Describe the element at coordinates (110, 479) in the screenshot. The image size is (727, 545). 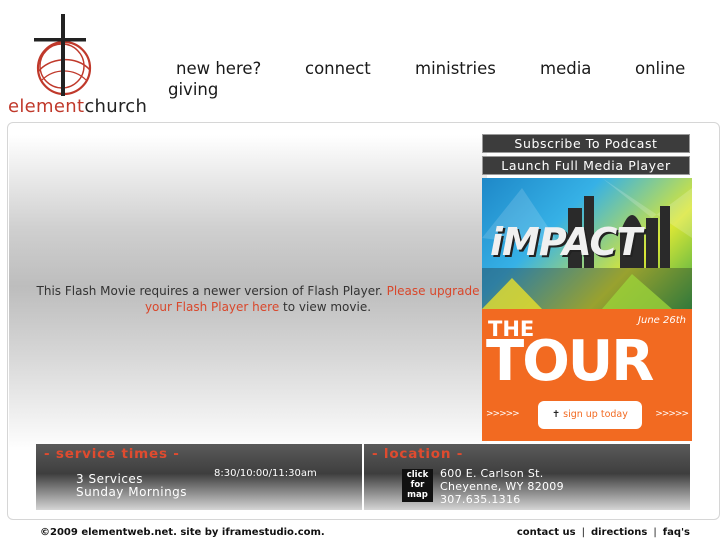
I see `service-count: 3 Services` at that location.